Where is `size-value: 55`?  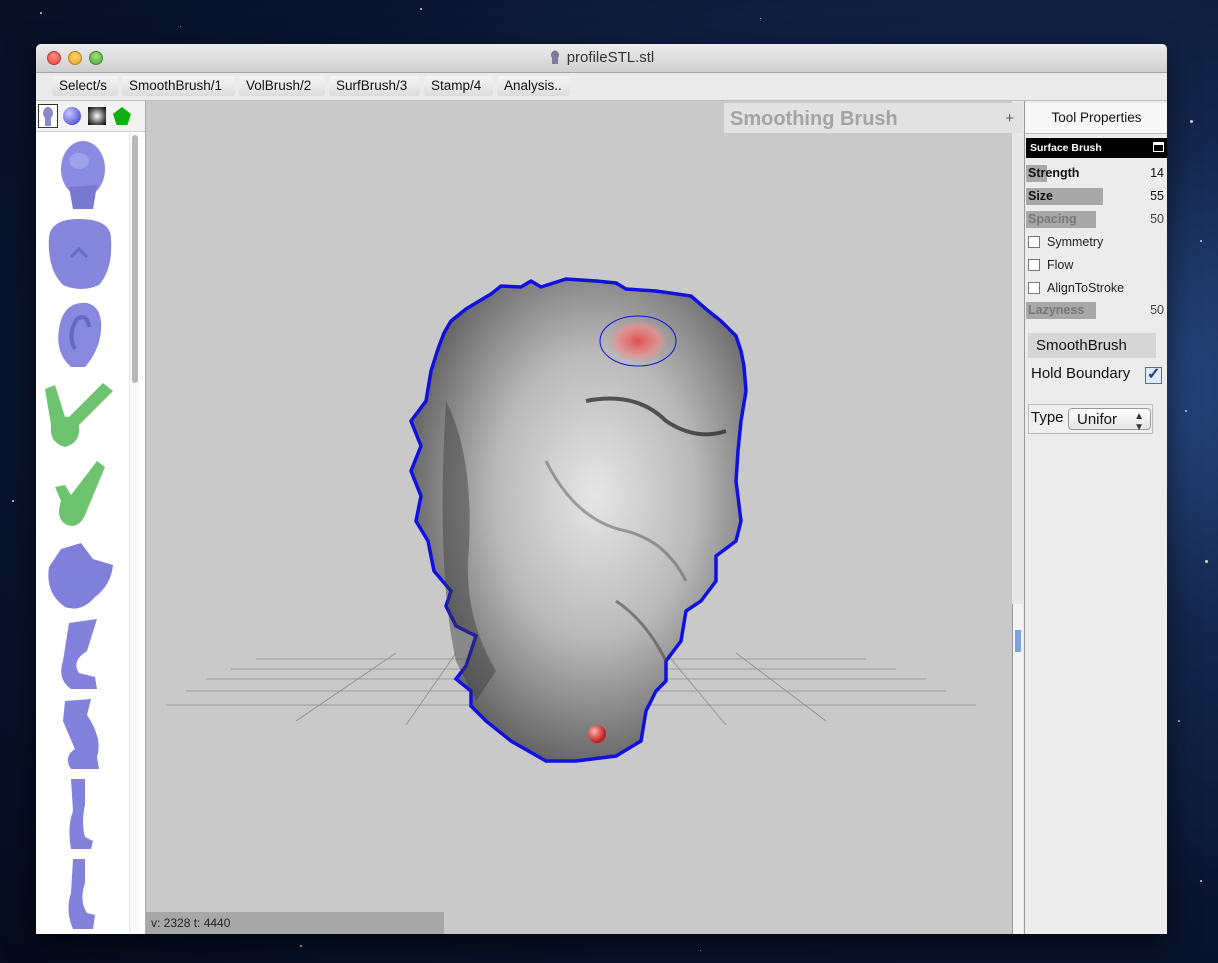 size-value: 55 is located at coordinates (1157, 196).